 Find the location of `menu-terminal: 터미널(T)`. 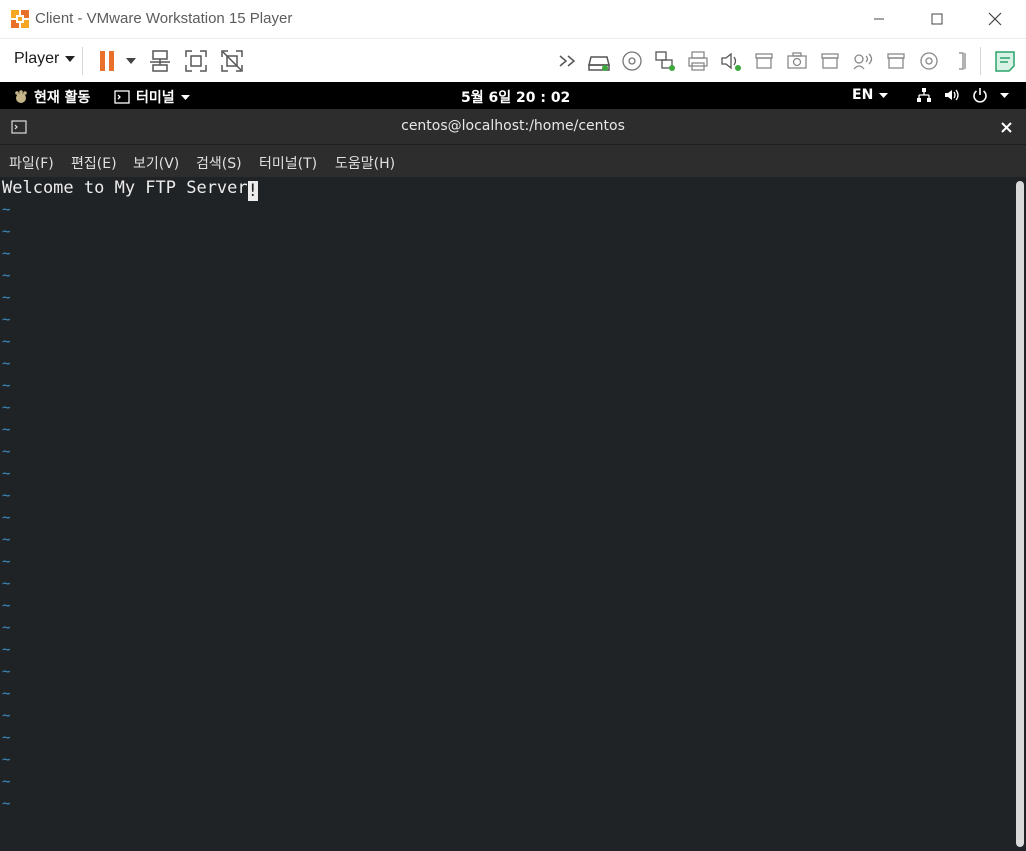

menu-terminal: 터미널(T) is located at coordinates (288, 163).